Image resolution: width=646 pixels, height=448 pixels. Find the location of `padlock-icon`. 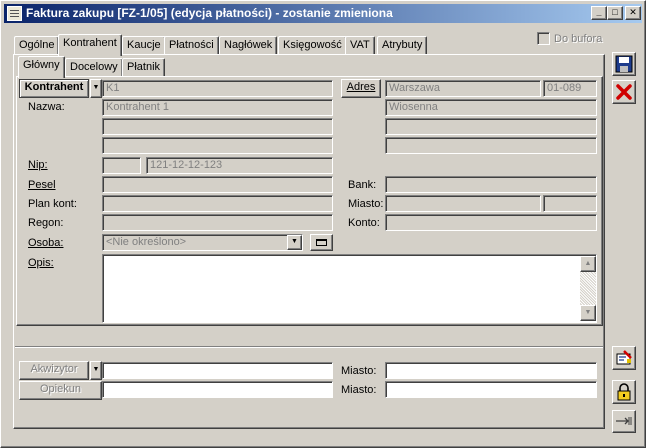

padlock-icon is located at coordinates (624, 392).